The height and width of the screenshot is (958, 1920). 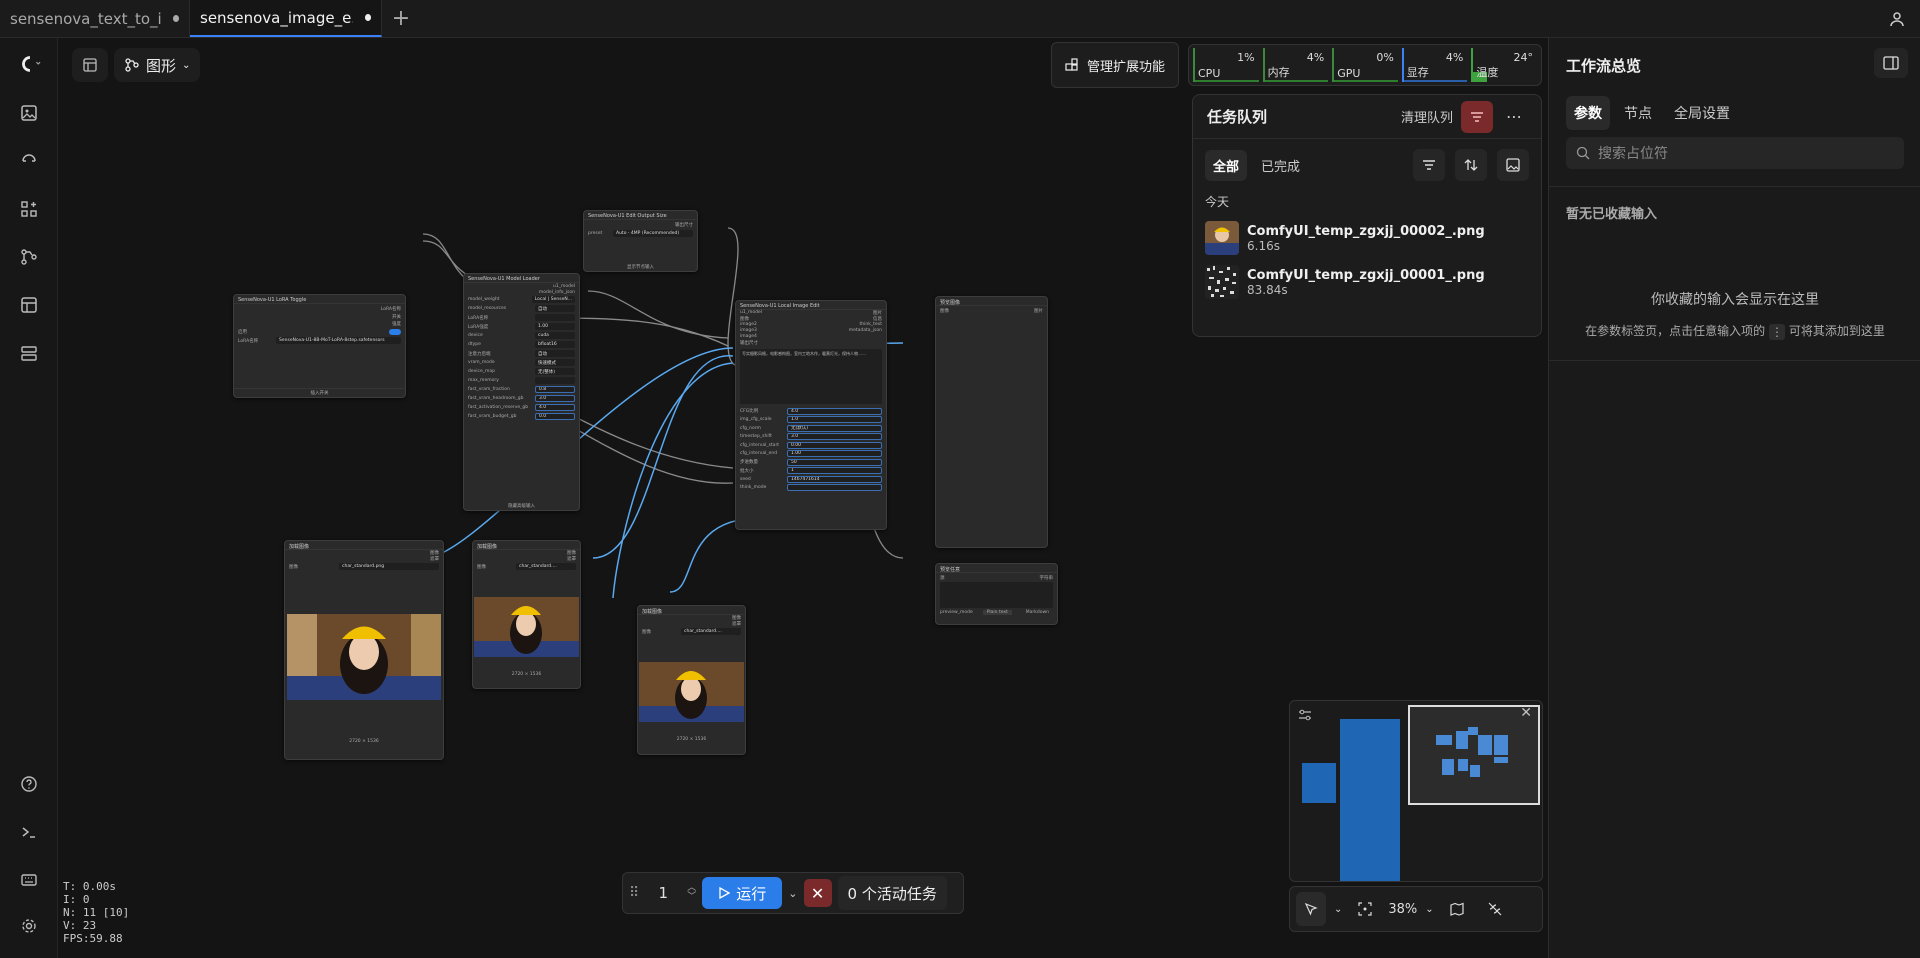 What do you see at coordinates (1367, 282) in the screenshot?
I see `queue-item: ComfyUI_temp_zgxjj_00001_.png 83.84s` at bounding box center [1367, 282].